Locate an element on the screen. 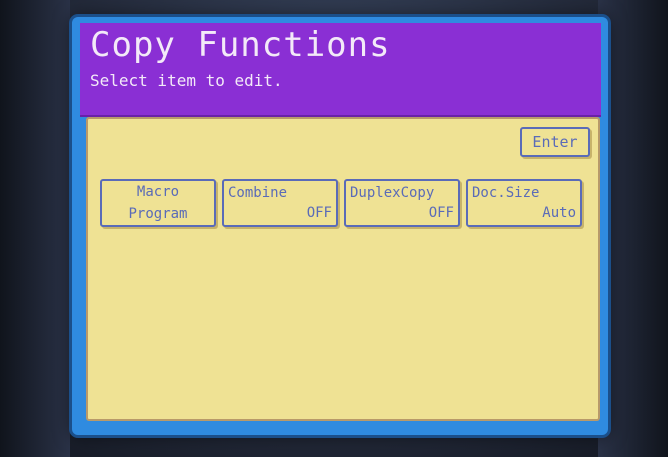  bezel-right is located at coordinates (633, 228).